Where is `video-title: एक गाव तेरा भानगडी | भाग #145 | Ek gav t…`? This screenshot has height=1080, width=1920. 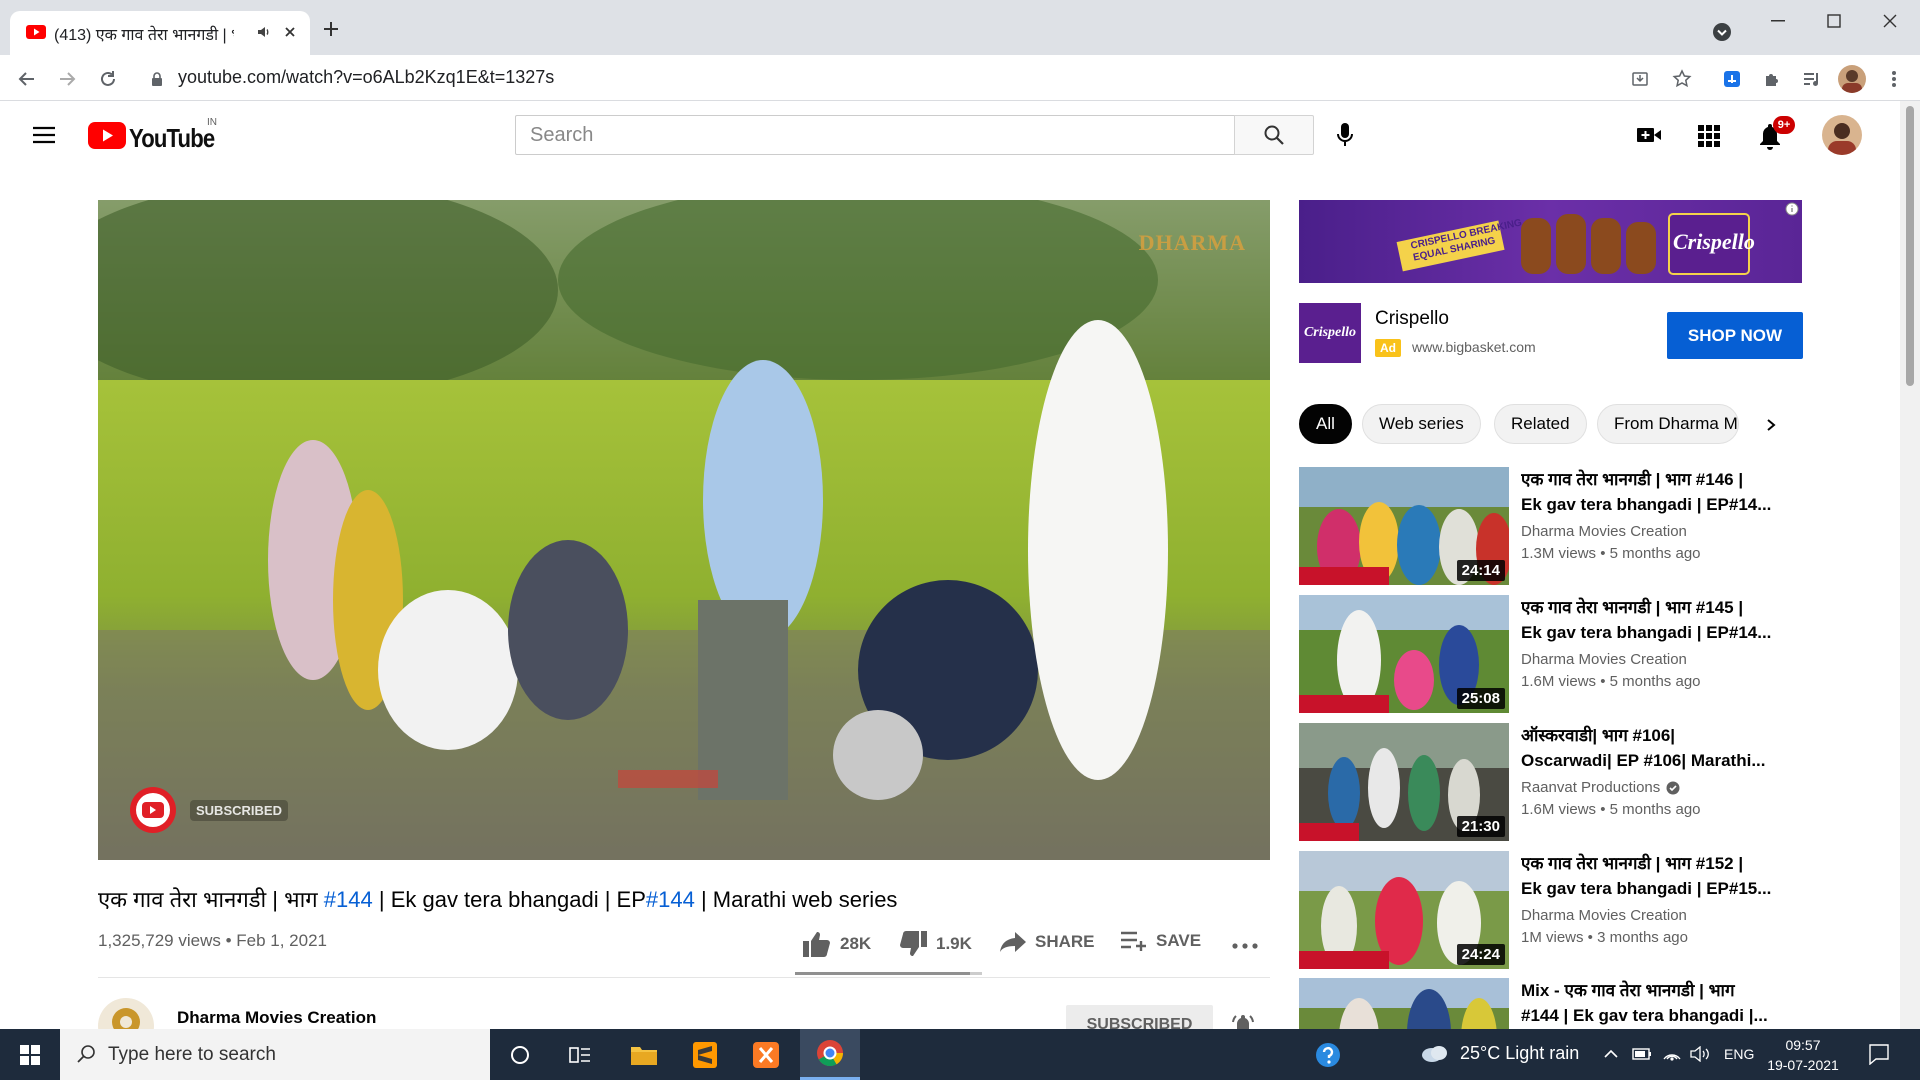 video-title: एक गाव तेरा भानगडी | भाग #145 | Ek gav t… is located at coordinates (1656, 620).